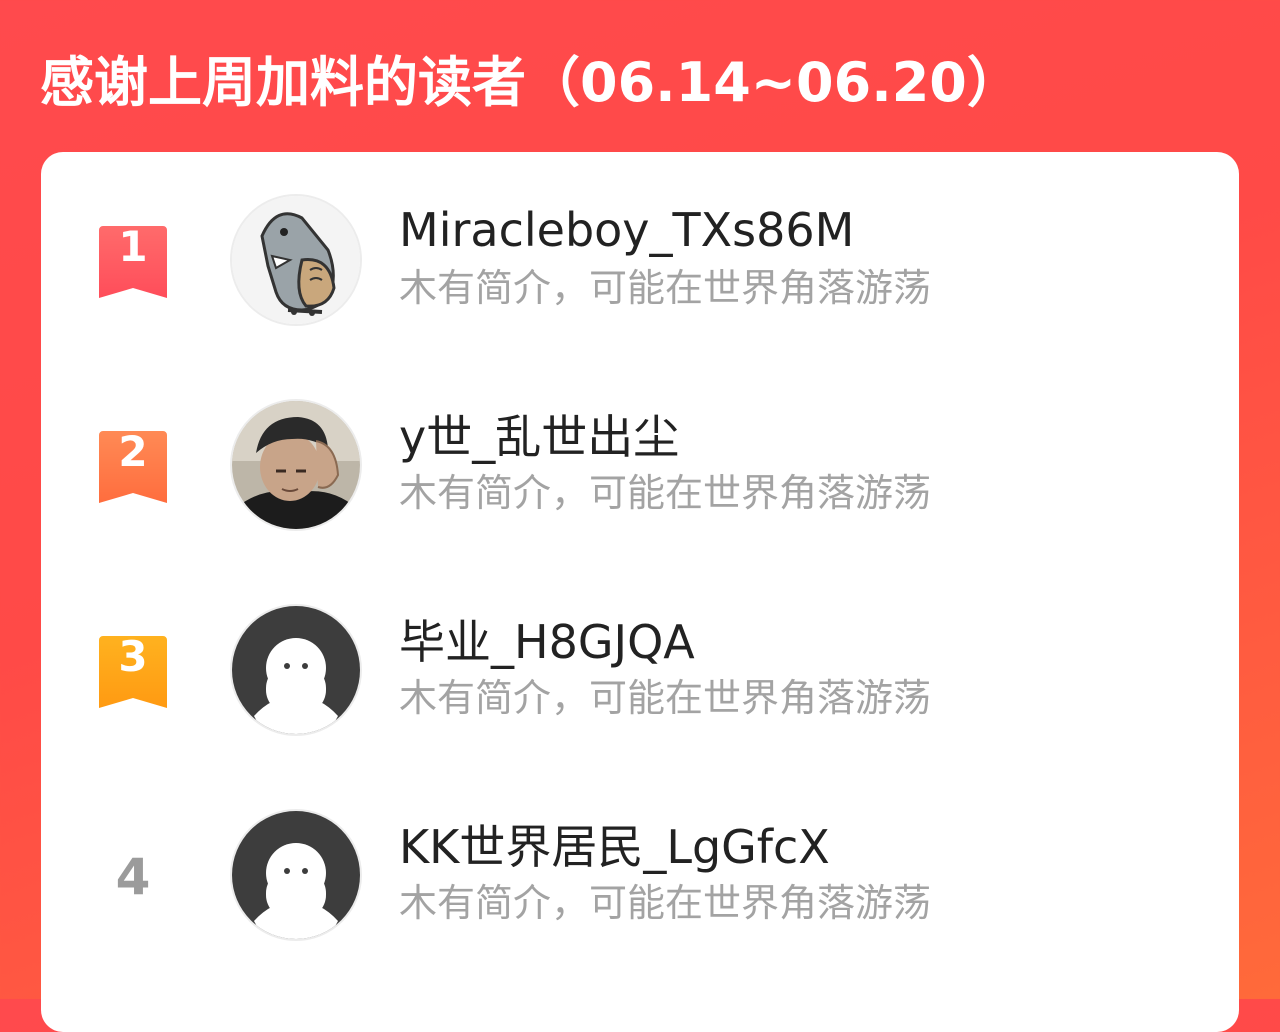 The width and height of the screenshot is (1280, 1032). What do you see at coordinates (133, 877) in the screenshot?
I see `rank-number: 4` at bounding box center [133, 877].